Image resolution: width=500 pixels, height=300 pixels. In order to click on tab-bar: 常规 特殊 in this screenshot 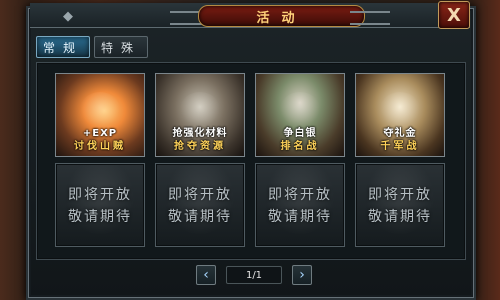, I will do `click(92, 47)`.